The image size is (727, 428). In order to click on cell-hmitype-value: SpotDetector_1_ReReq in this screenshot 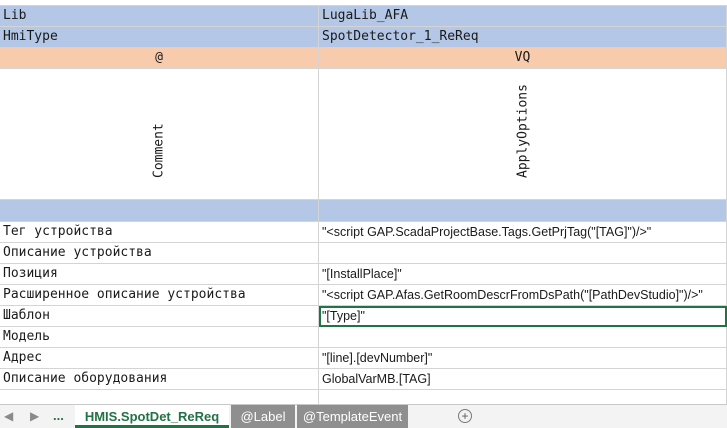, I will do `click(523, 37)`.